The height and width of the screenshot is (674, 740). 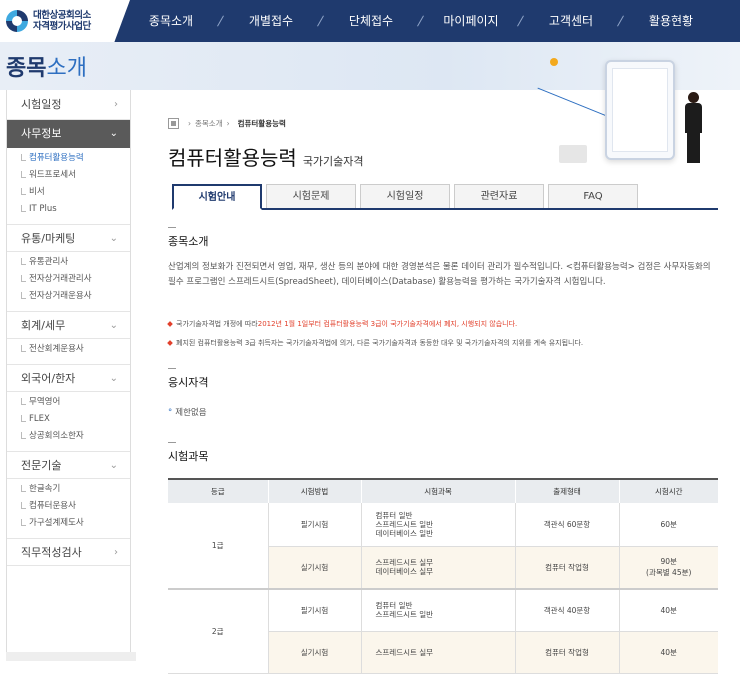 What do you see at coordinates (68, 402) in the screenshot?
I see `sidebar-subitem: 무역영어` at bounding box center [68, 402].